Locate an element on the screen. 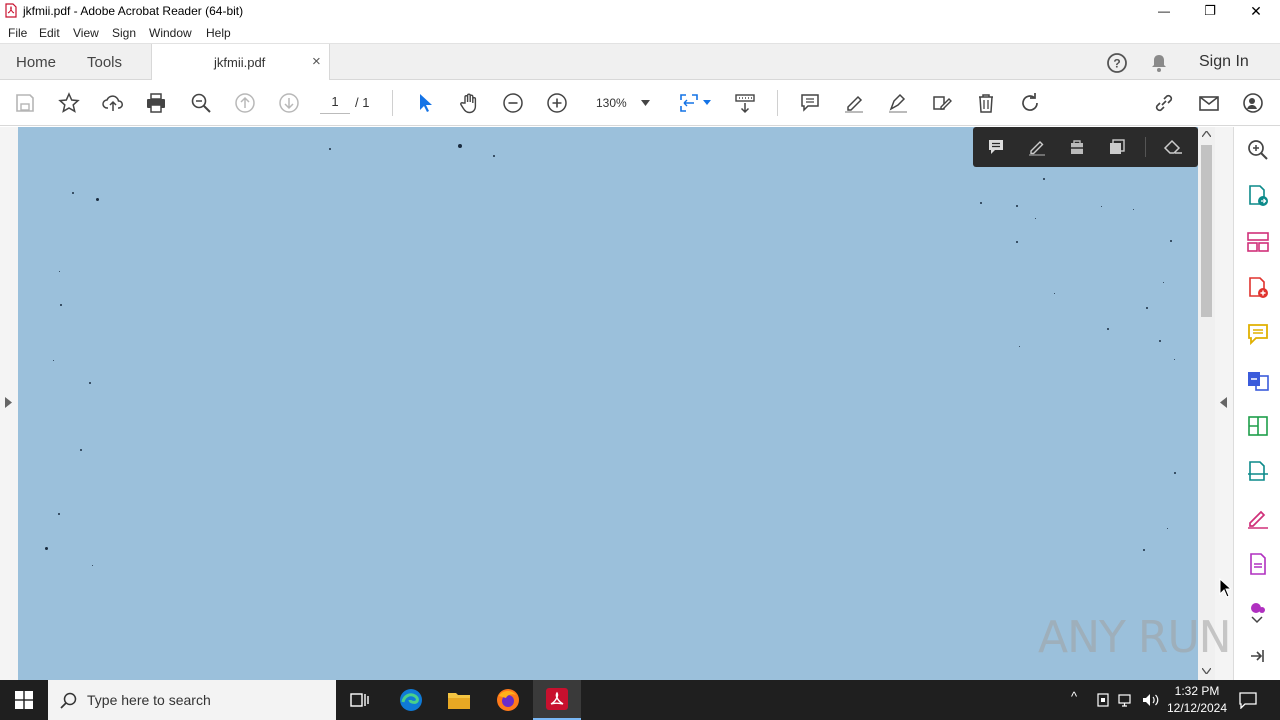 Image resolution: width=1280 pixels, height=720 pixels. show-more-chevron-icon is located at coordinates (1257, 620).